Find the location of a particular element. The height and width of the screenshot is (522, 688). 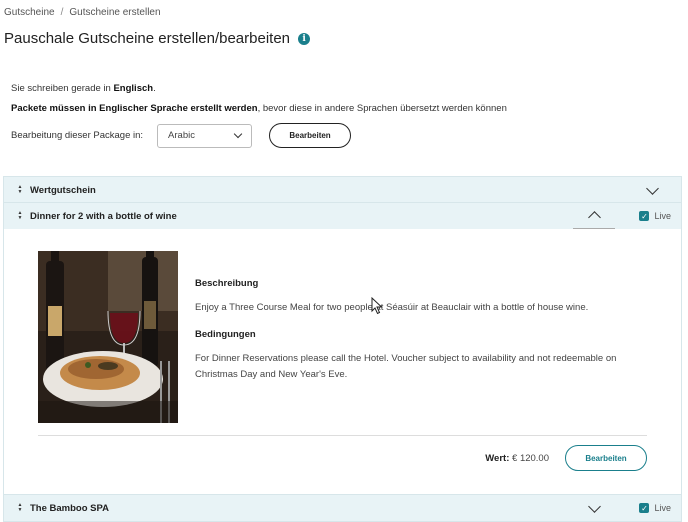

breadcrumb-gutscheine: Gutscheine is located at coordinates (29, 12).